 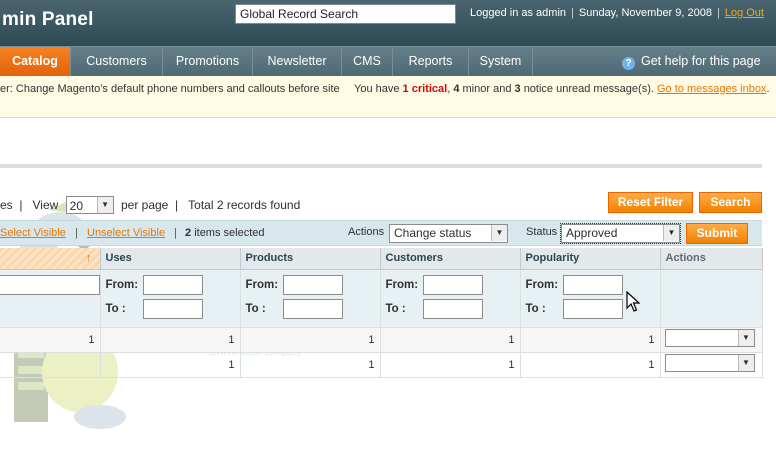 What do you see at coordinates (433, 233) in the screenshot?
I see `actions-select-value: Change status` at bounding box center [433, 233].